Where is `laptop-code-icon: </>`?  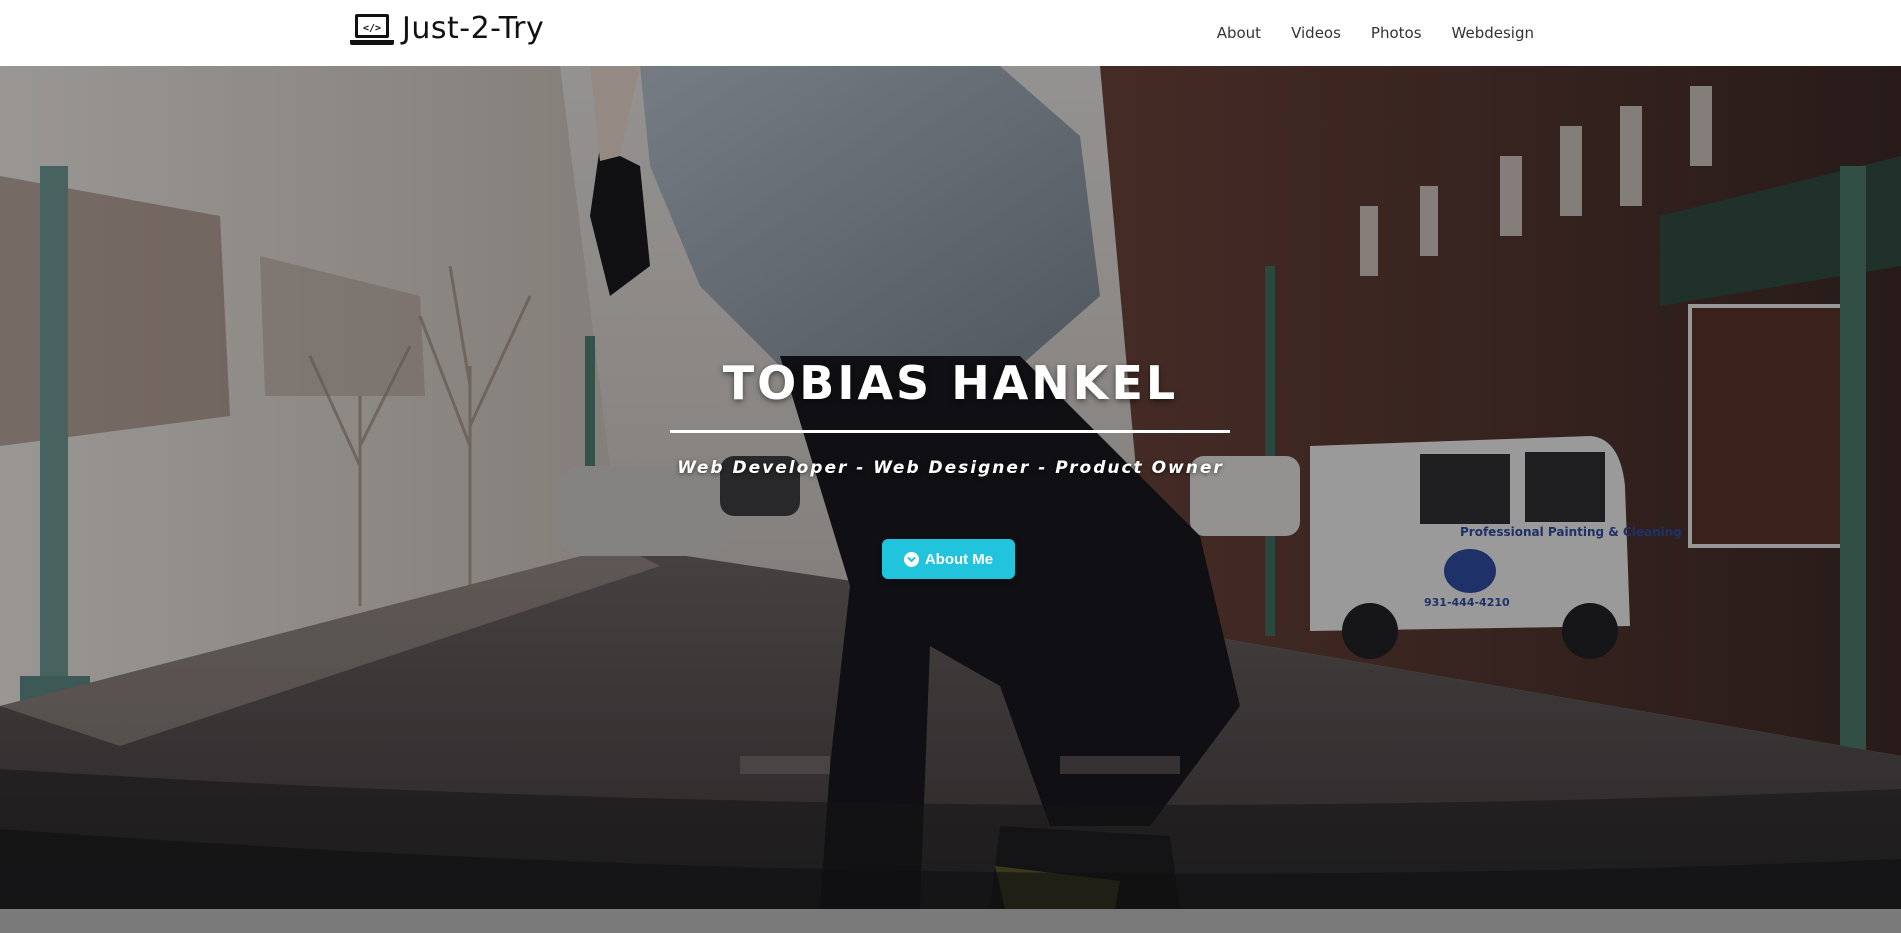
laptop-code-icon: </> is located at coordinates (372, 29).